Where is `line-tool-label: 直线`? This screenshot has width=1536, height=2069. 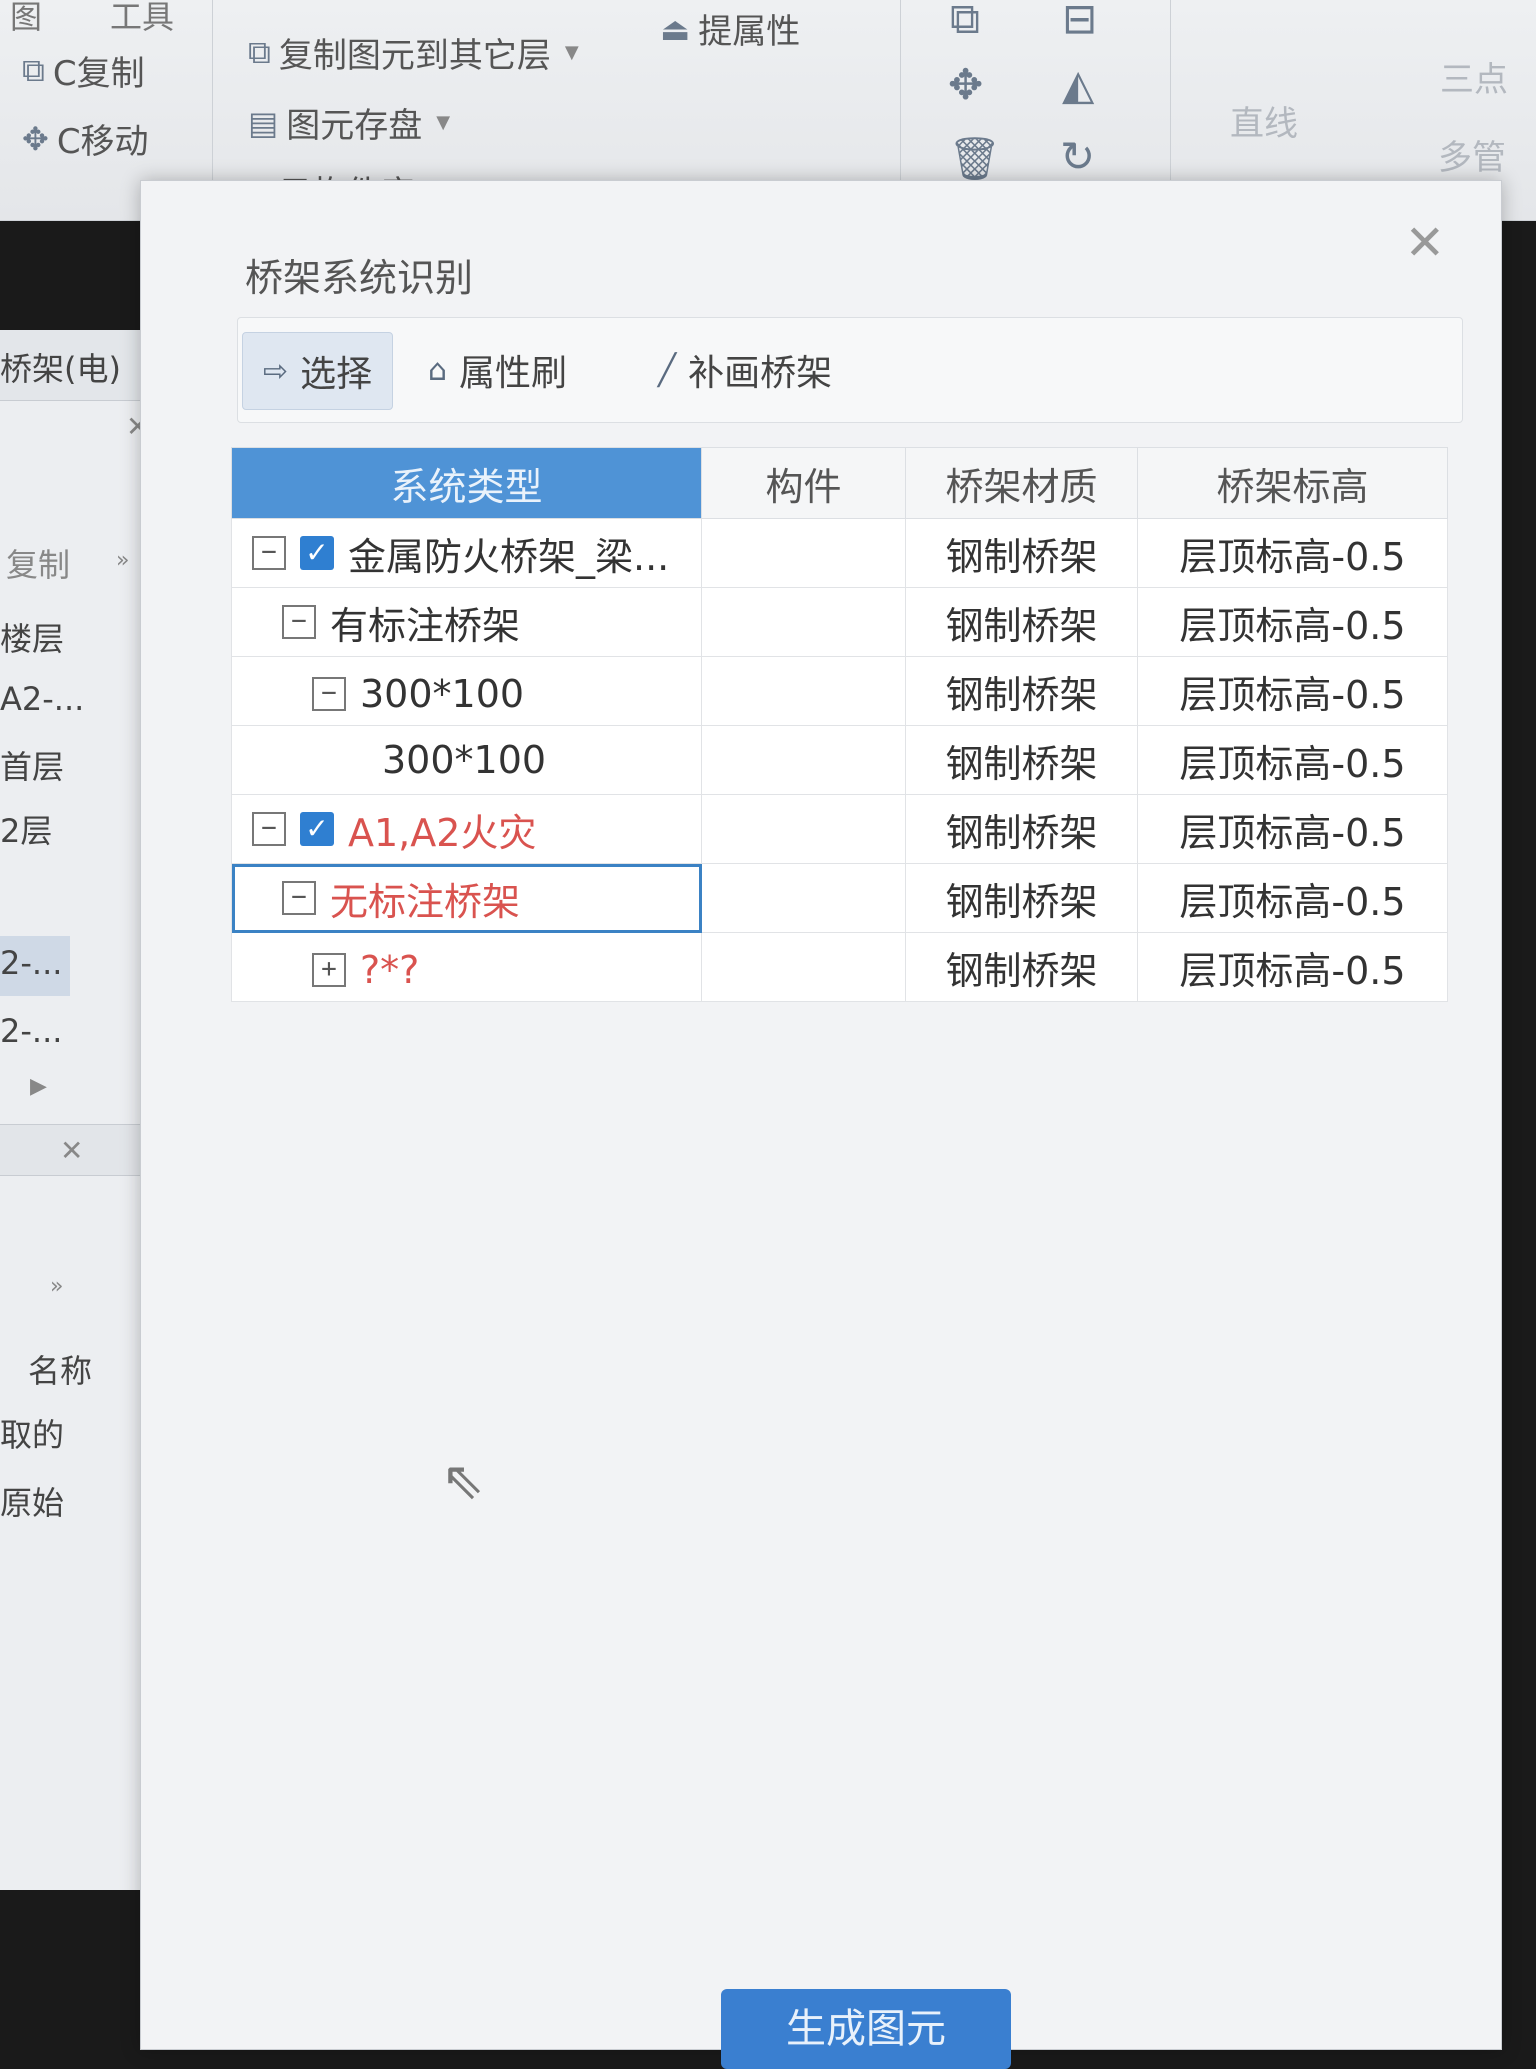
line-tool-label: 直线 is located at coordinates (1264, 120).